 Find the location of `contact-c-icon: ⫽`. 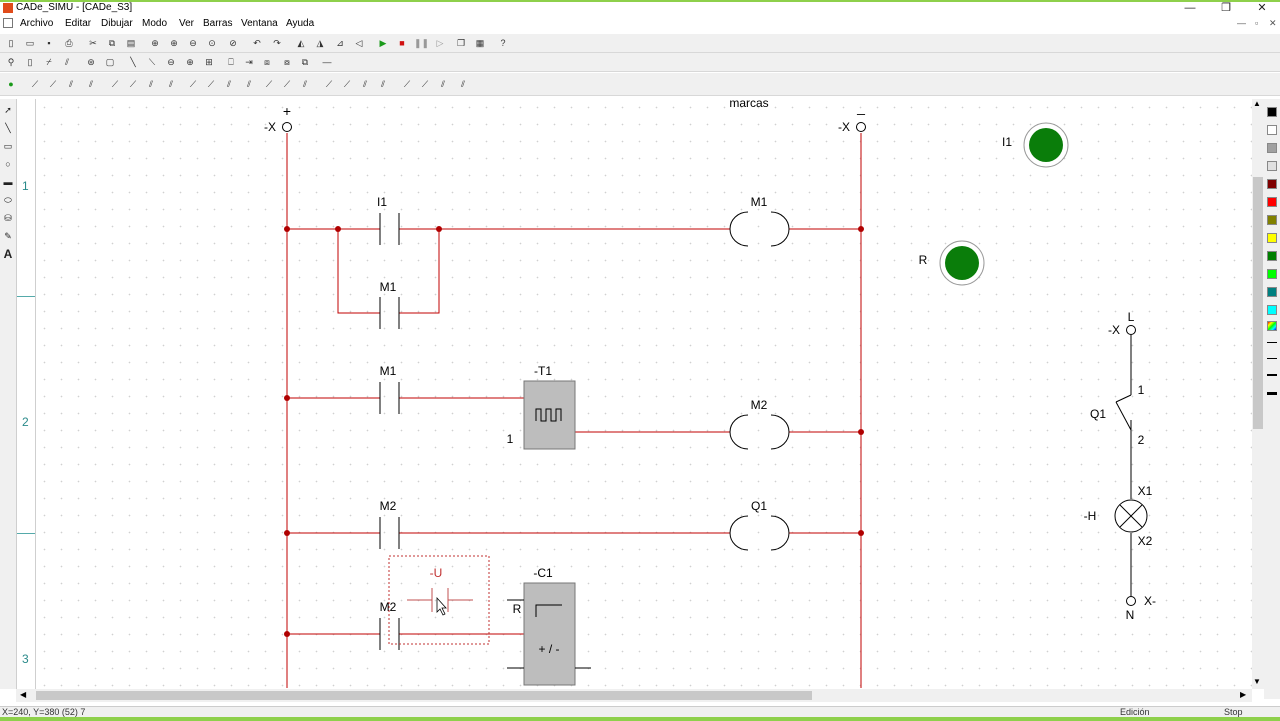

contact-c-icon: ⫽ is located at coordinates (71, 84).